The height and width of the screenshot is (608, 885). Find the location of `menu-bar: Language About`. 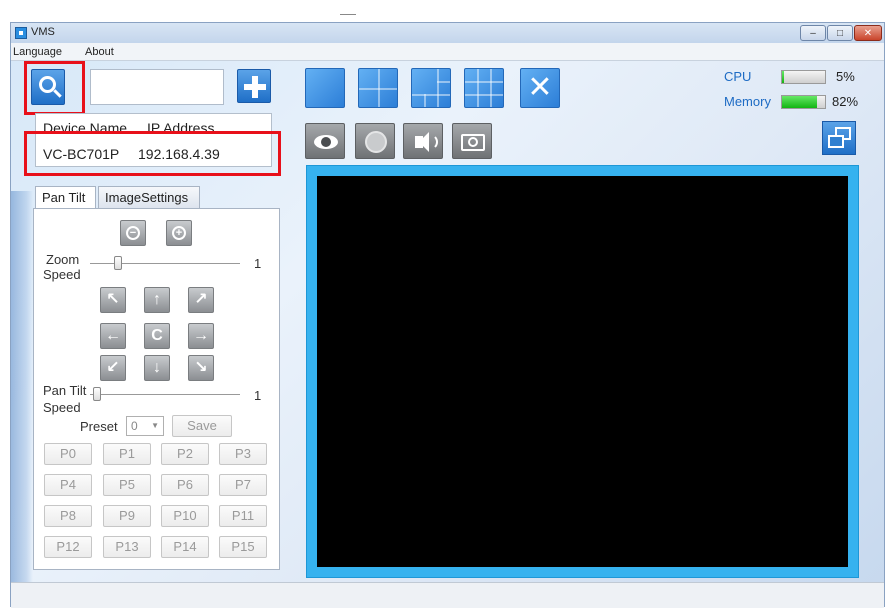

menu-bar: Language About is located at coordinates (447, 52).